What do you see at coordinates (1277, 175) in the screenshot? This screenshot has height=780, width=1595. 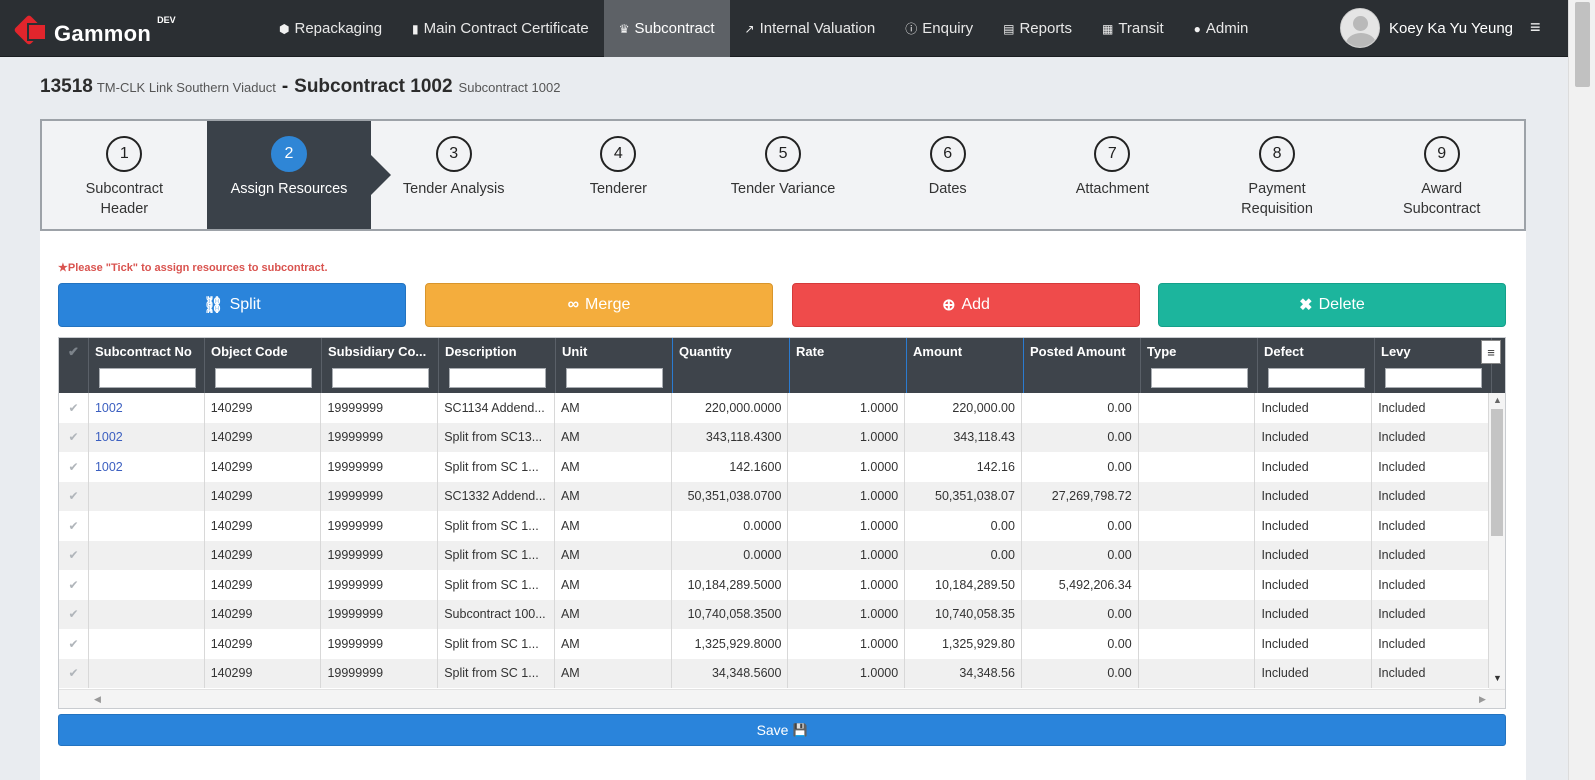 I see `step-payment-requisition: 8 Payment Requisition` at bounding box center [1277, 175].